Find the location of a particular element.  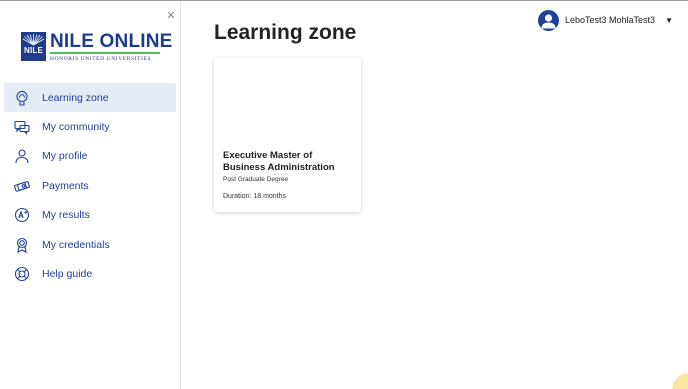

sidebar-item-label: Learning zone is located at coordinates (75, 97).